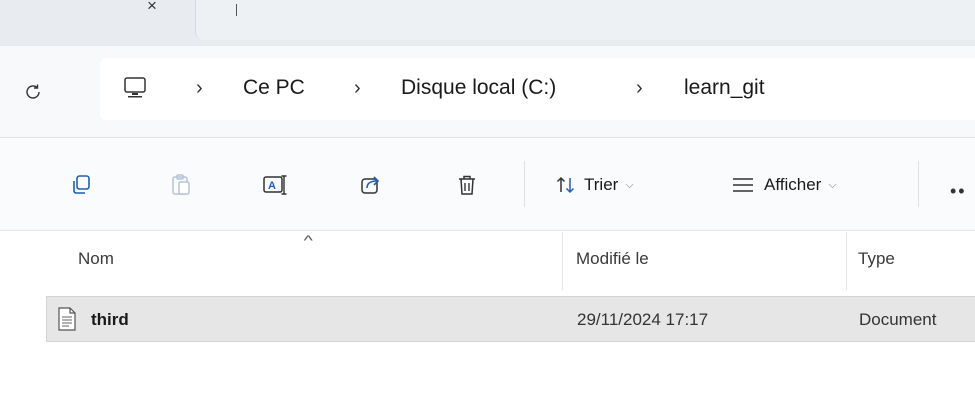  I want to click on paste-icon, so click(181, 184).